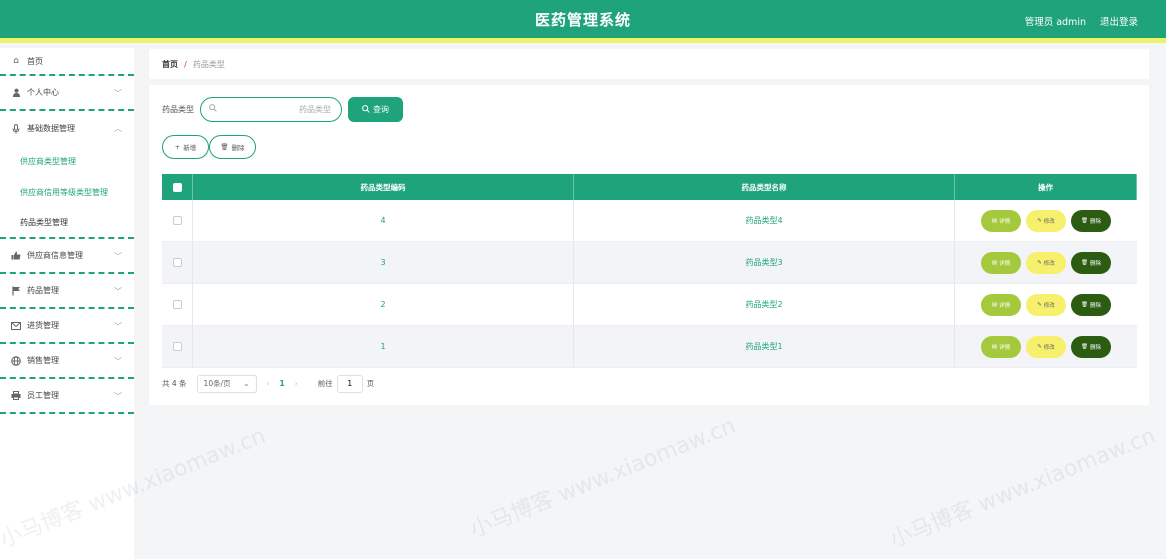 Image resolution: width=1166 pixels, height=559 pixels. Describe the element at coordinates (67, 62) in the screenshot. I see `sidebar-item-home: ⌂ 首页` at that location.